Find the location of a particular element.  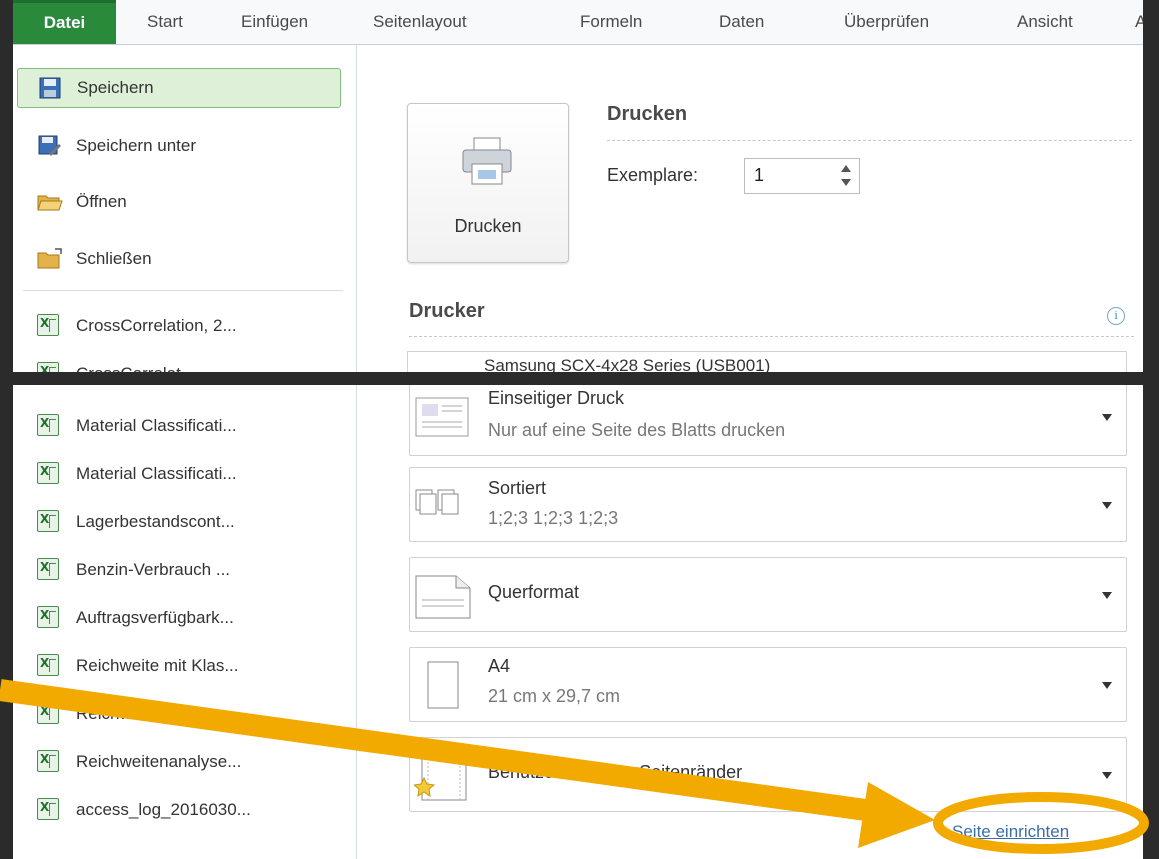

setting-subtitle: 21 cm x 29,7 cm is located at coordinates (554, 696).